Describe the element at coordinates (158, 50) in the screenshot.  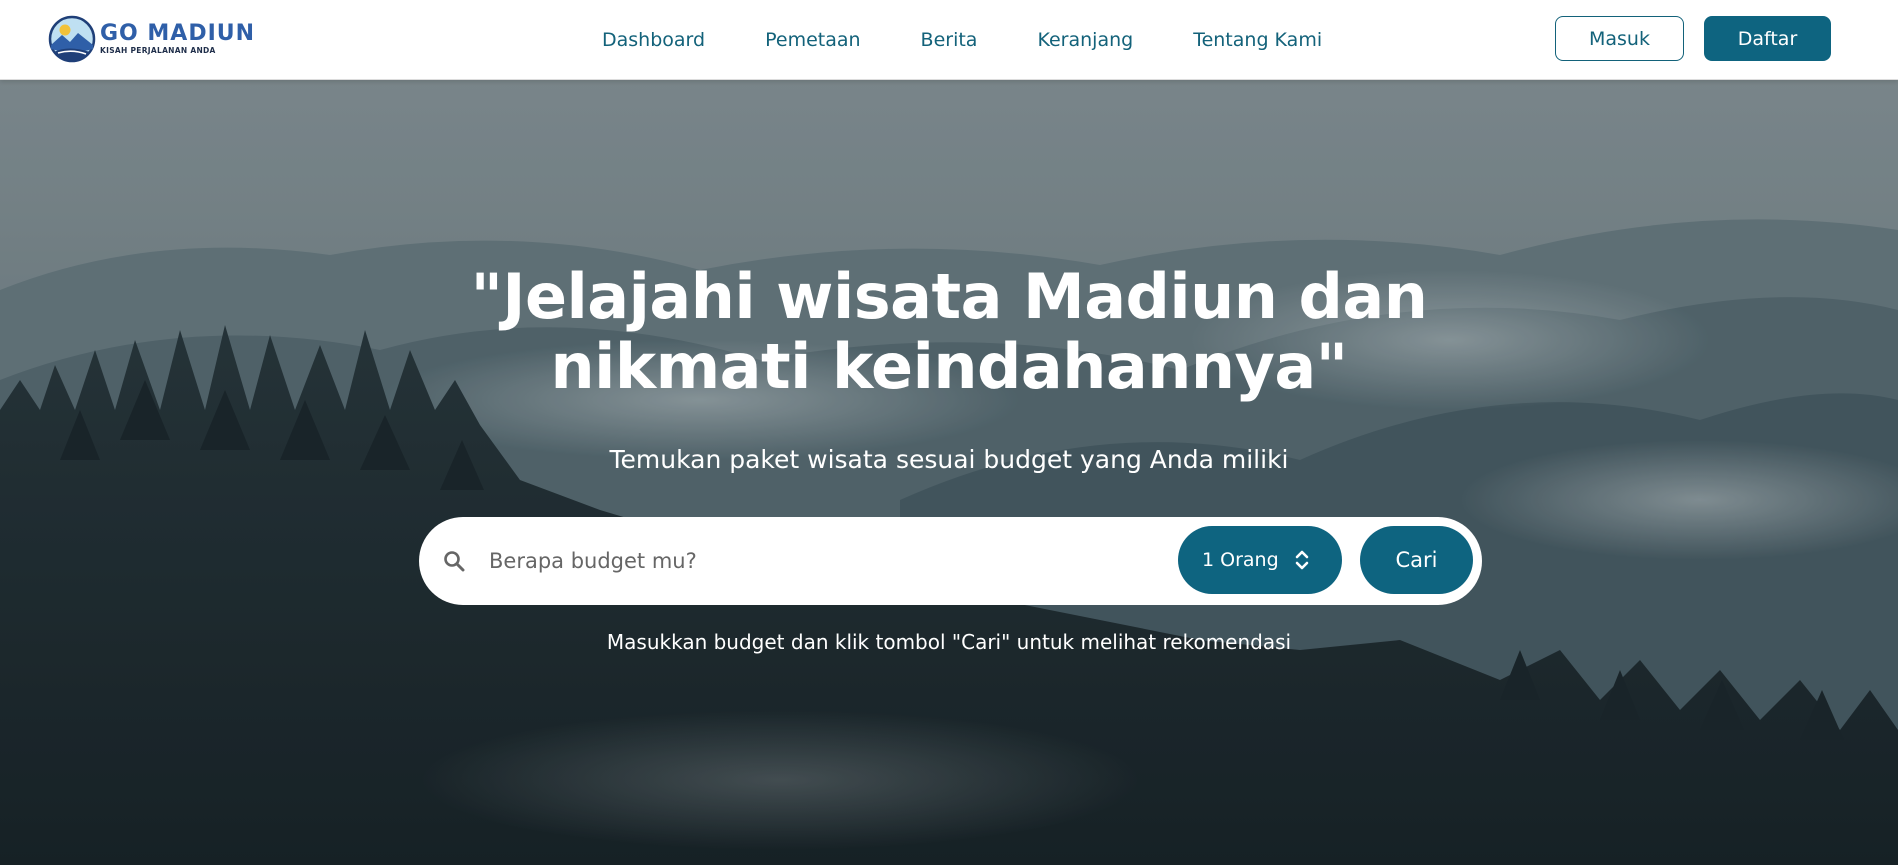
I see `brand-tagline: KISAH PERJALANAN ANDA` at that location.